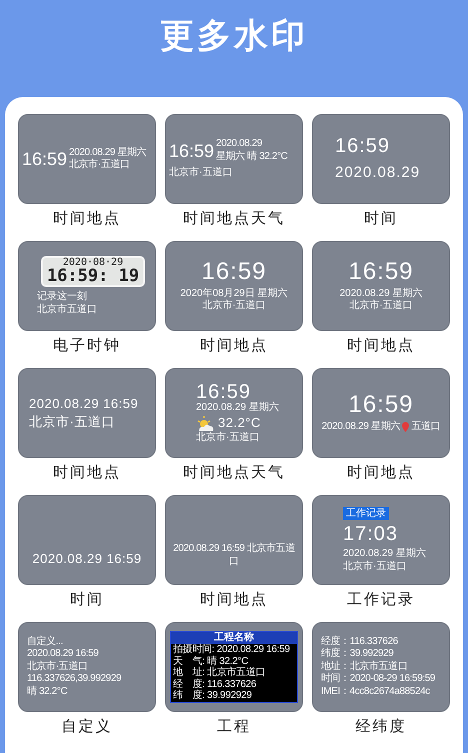 The height and width of the screenshot is (753, 468). What do you see at coordinates (62, 297) in the screenshot?
I see `preview-text: 记录这一刻` at bounding box center [62, 297].